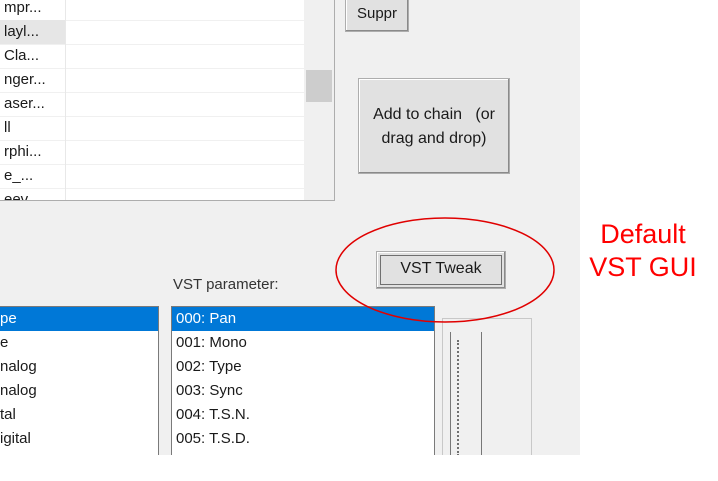  What do you see at coordinates (643, 267) in the screenshot?
I see `annotation-line2: VST GUI` at bounding box center [643, 267].